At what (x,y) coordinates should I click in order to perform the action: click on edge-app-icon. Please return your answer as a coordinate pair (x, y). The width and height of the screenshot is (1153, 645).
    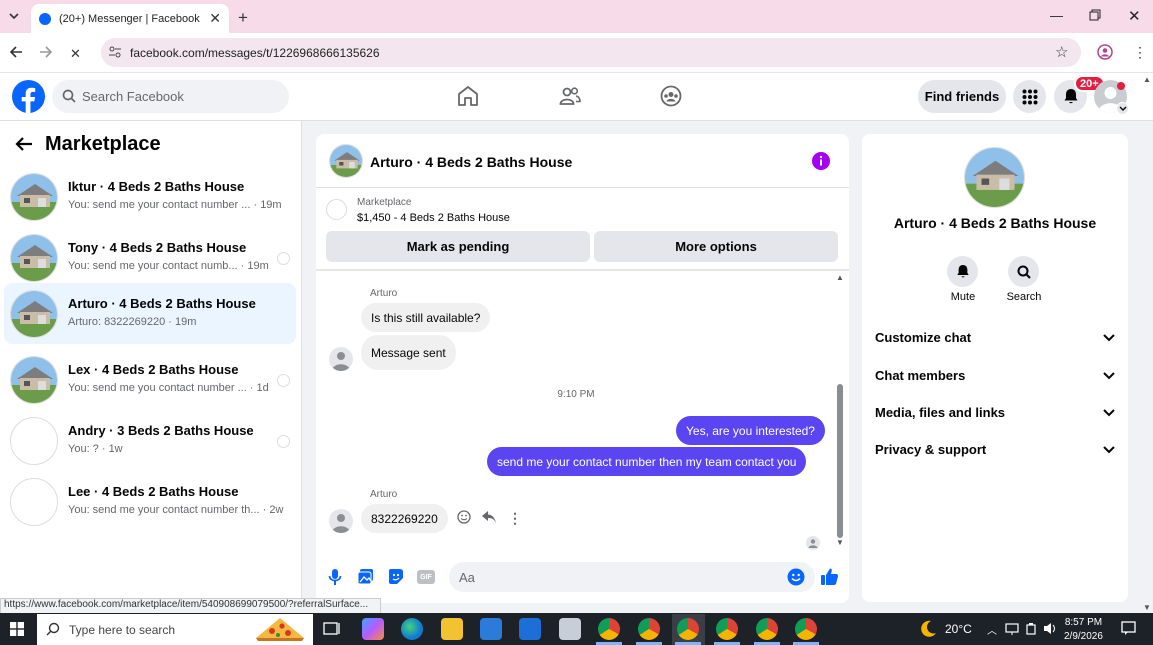
    Looking at the image, I should click on (412, 629).